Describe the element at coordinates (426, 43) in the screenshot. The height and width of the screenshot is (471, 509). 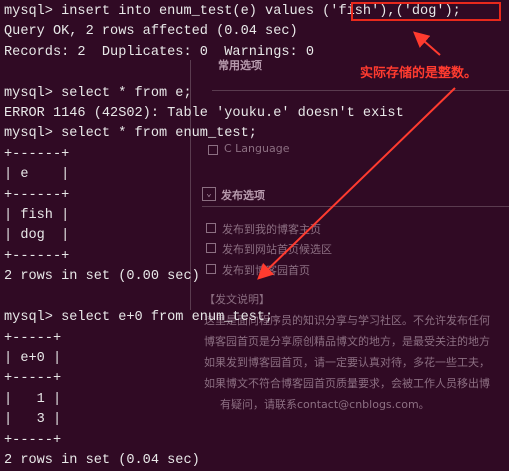
I see `arrow-to-highlight` at that location.